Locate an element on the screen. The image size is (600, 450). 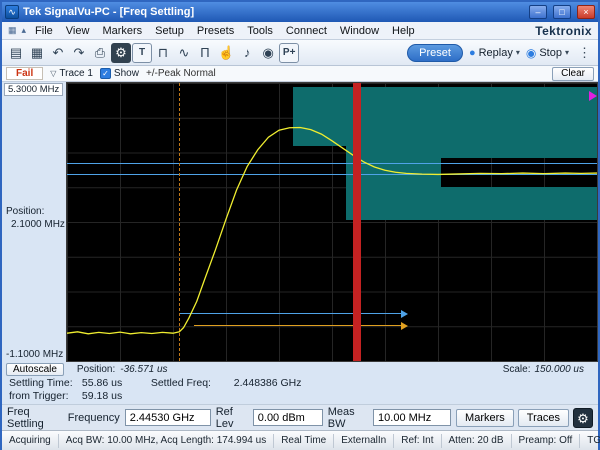
status-tg: TG: Off is located at coordinates (590, 441).